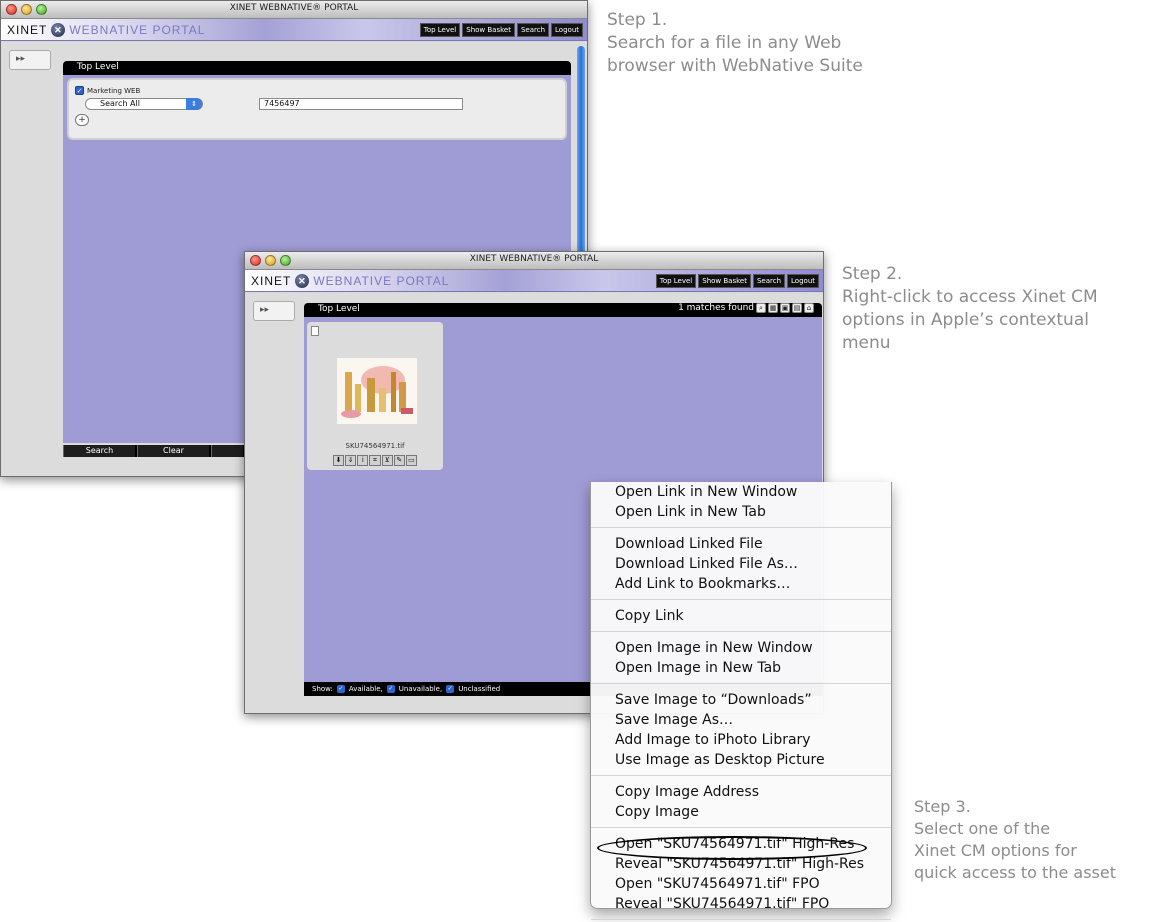 Image resolution: width=1168 pixels, height=922 pixels. Describe the element at coordinates (995, 850) in the screenshot. I see `step3-line2: Xinet CM options for` at that location.